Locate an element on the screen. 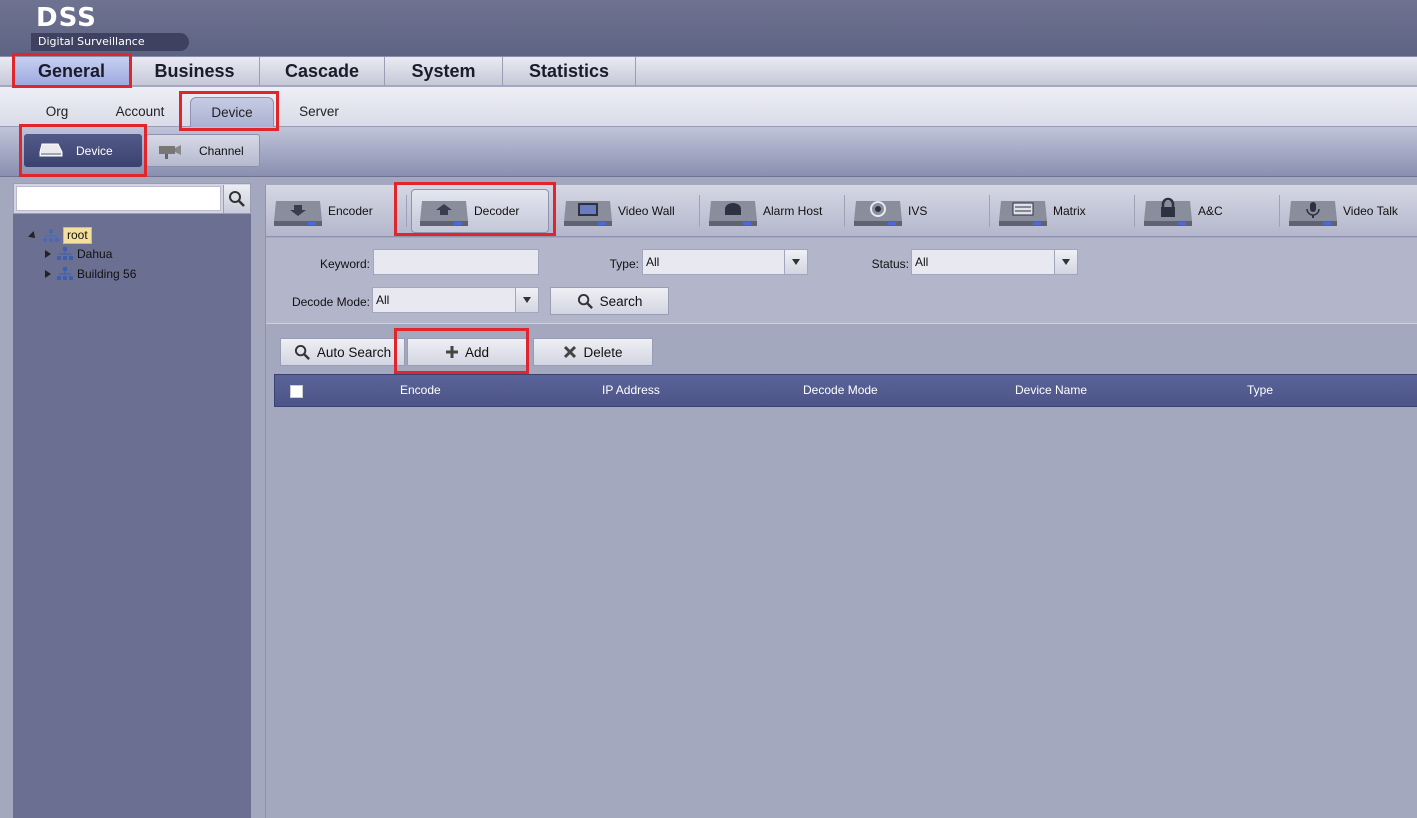  type-select-value: All is located at coordinates (653, 262).